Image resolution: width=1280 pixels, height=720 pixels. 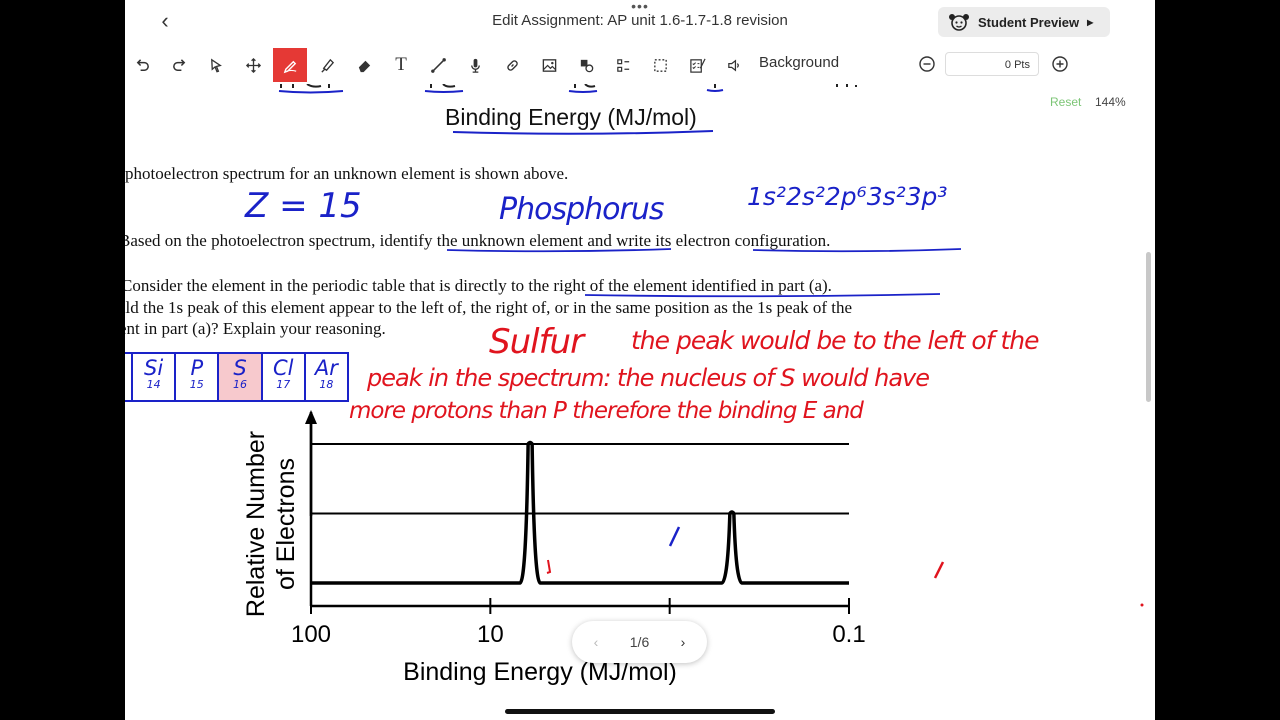 I want to click on shapes-tool, so click(x=586, y=65).